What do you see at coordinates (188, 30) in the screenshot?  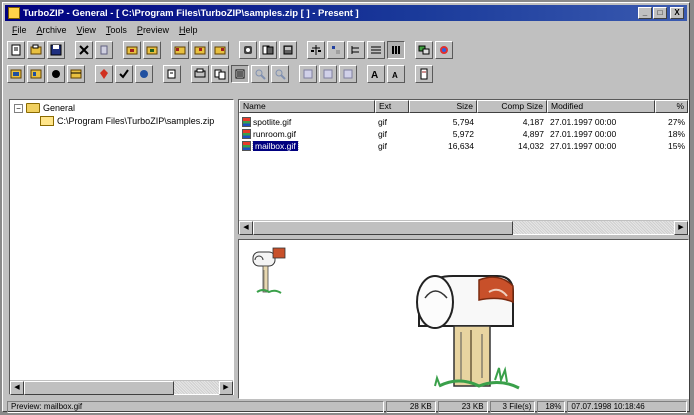 I see `menu-help: Help` at bounding box center [188, 30].